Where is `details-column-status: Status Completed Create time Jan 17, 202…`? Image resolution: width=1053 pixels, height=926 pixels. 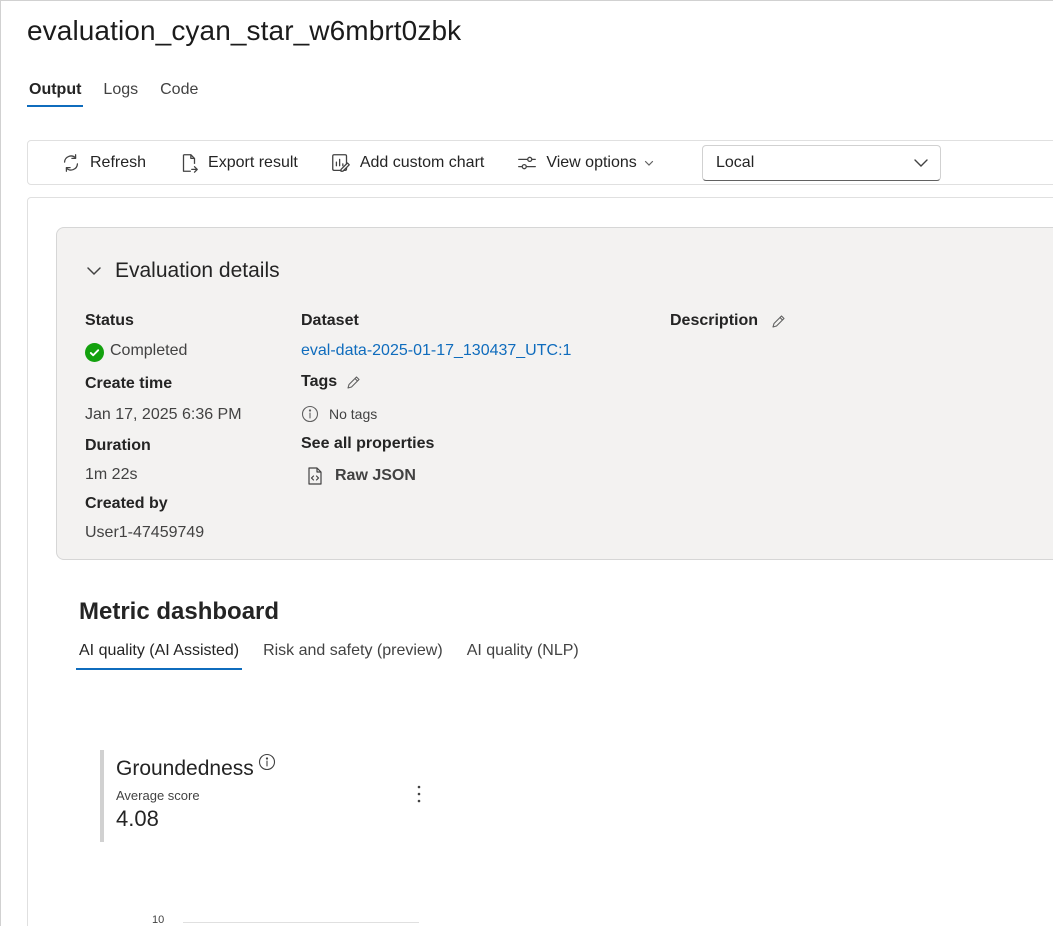
details-column-status: Status Completed Create time Jan 17, 202… is located at coordinates (163, 428).